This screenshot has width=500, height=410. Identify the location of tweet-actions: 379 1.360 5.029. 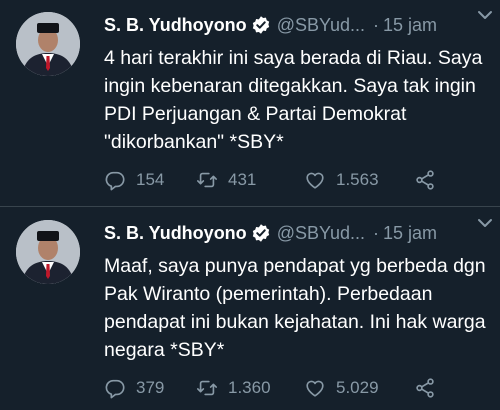
(270, 388).